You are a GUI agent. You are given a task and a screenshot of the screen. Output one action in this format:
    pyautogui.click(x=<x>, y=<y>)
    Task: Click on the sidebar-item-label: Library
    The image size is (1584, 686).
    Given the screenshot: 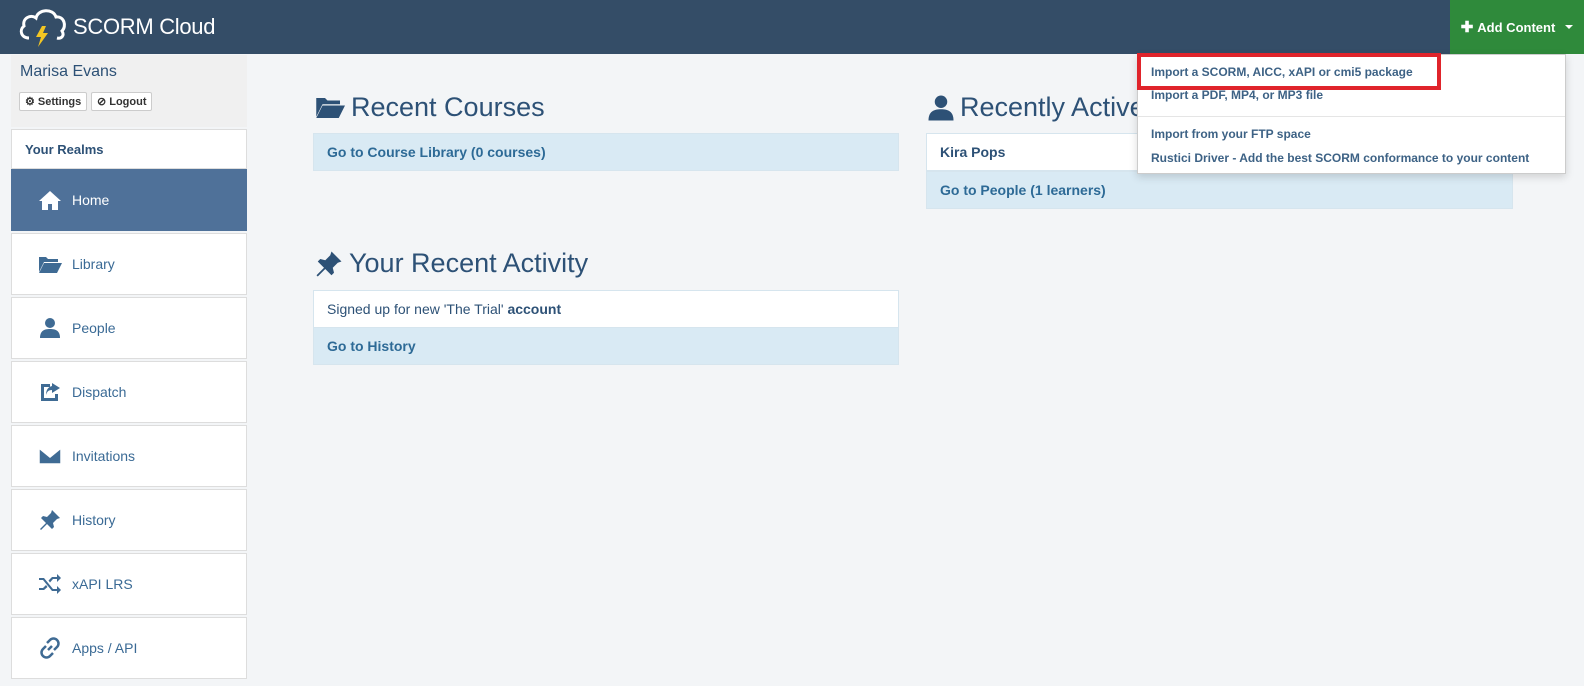 What is the action you would take?
    pyautogui.click(x=93, y=264)
    